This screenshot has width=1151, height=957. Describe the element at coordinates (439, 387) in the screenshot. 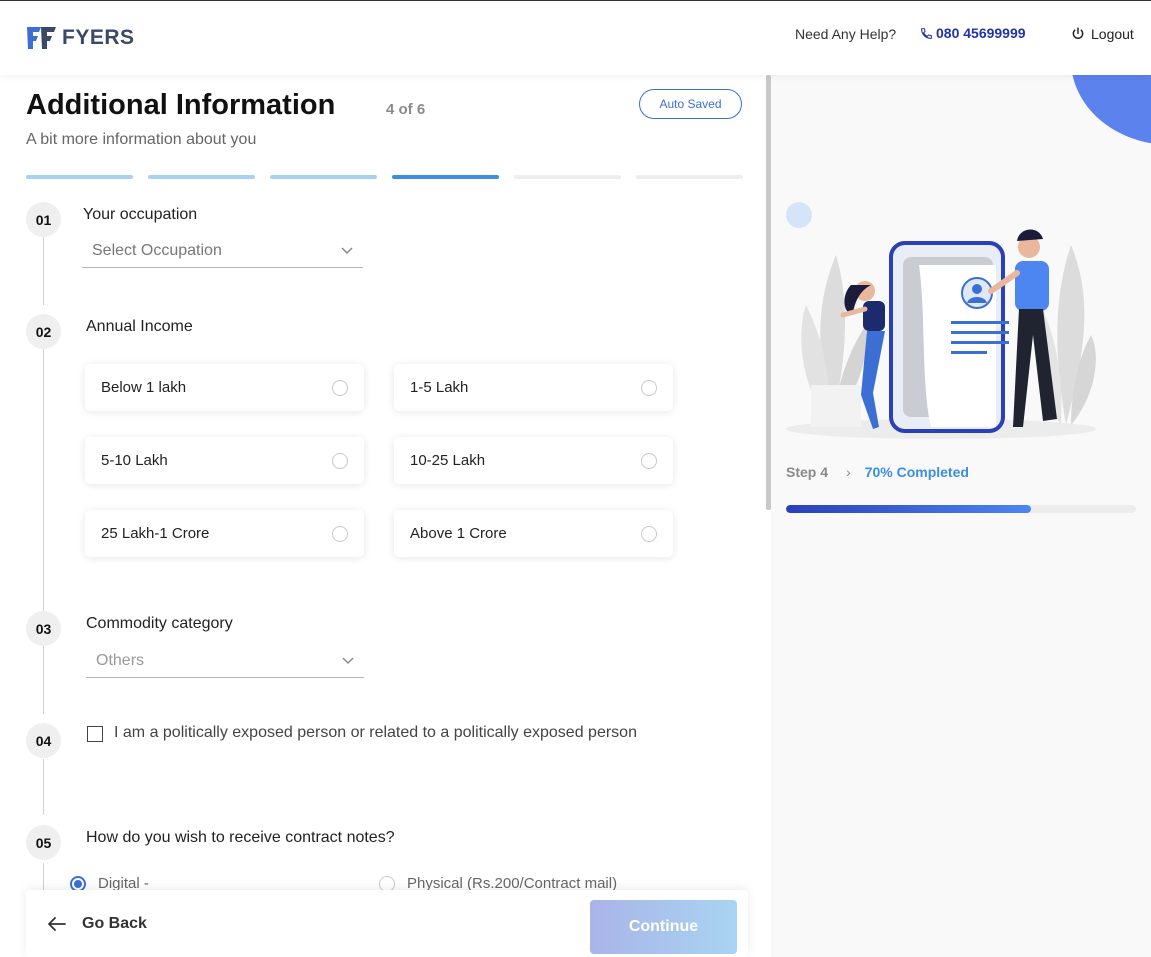

I see `income-option-label: 1-5 Lakh` at that location.